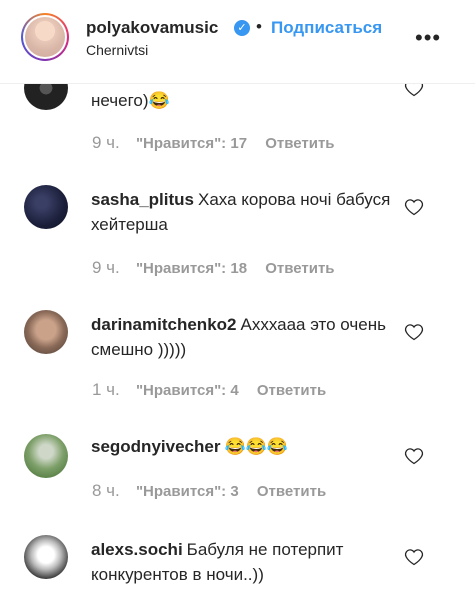 The width and height of the screenshot is (475, 615). I want to click on post-location: Chernivtsi, so click(117, 50).